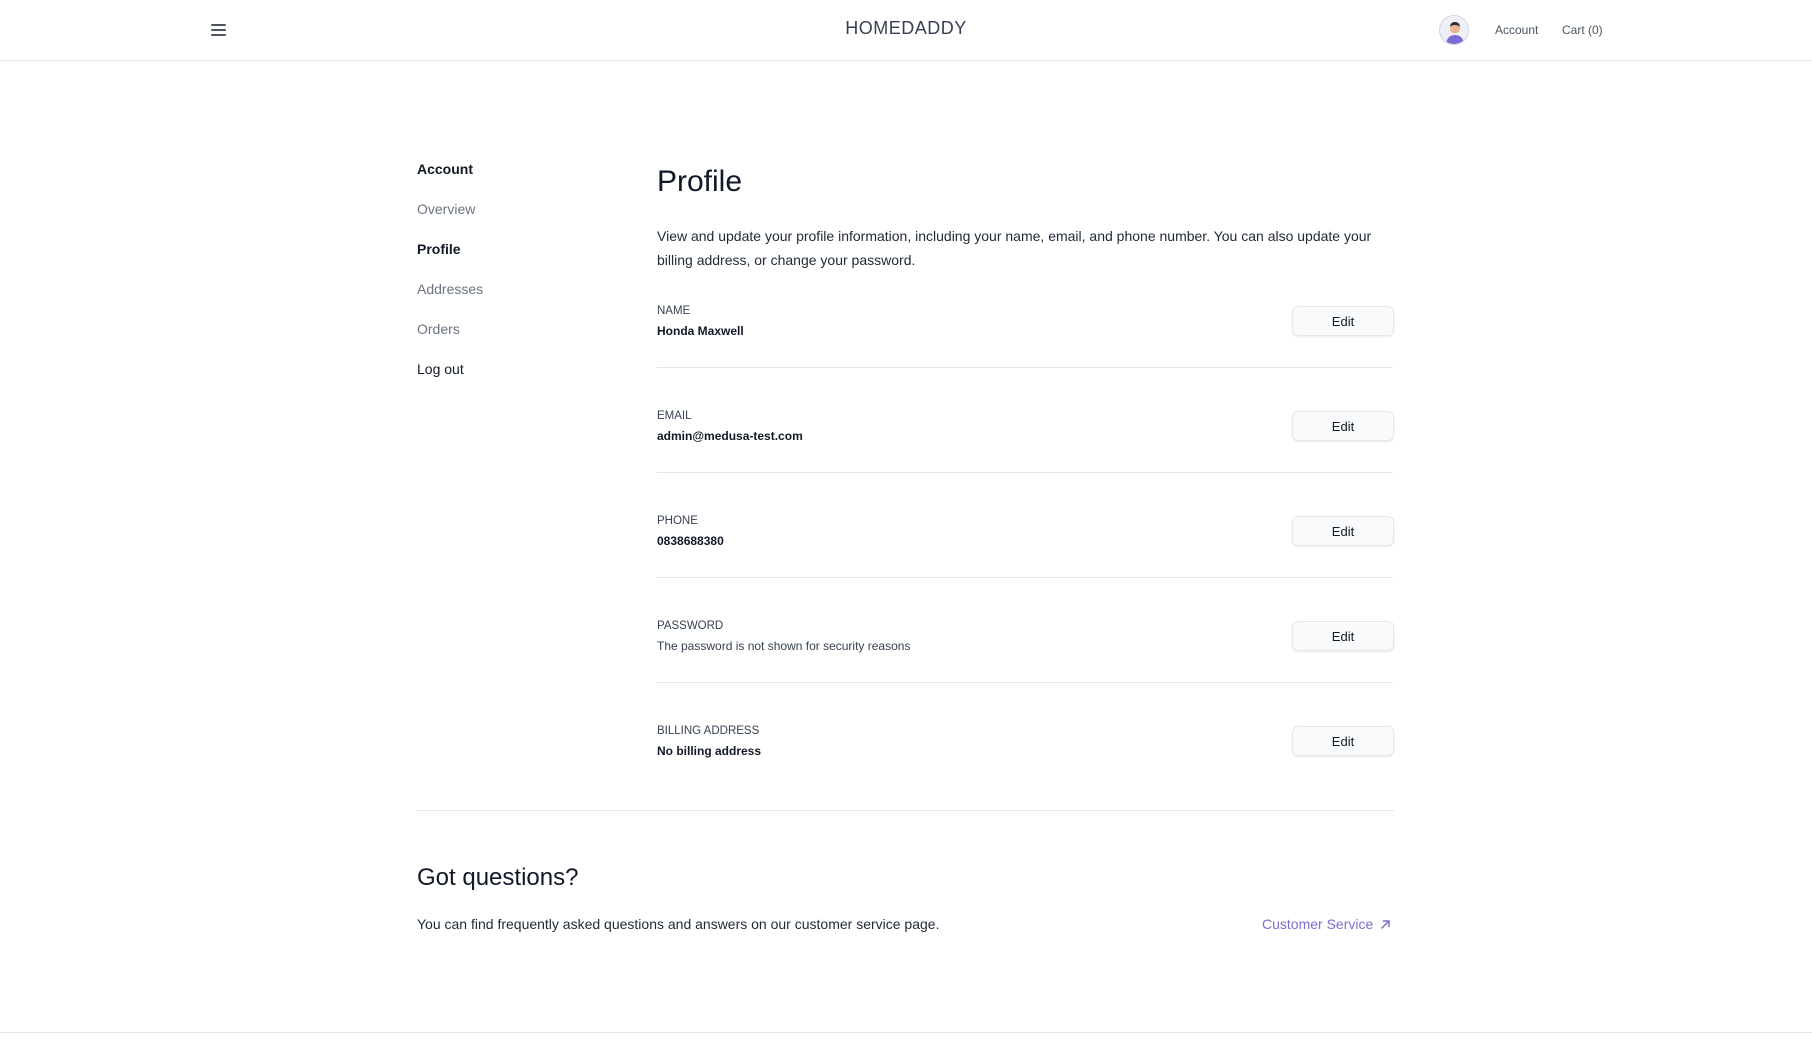 Image resolution: width=1812 pixels, height=1063 pixels. What do you see at coordinates (690, 541) in the screenshot?
I see `field-value: 0838688380` at bounding box center [690, 541].